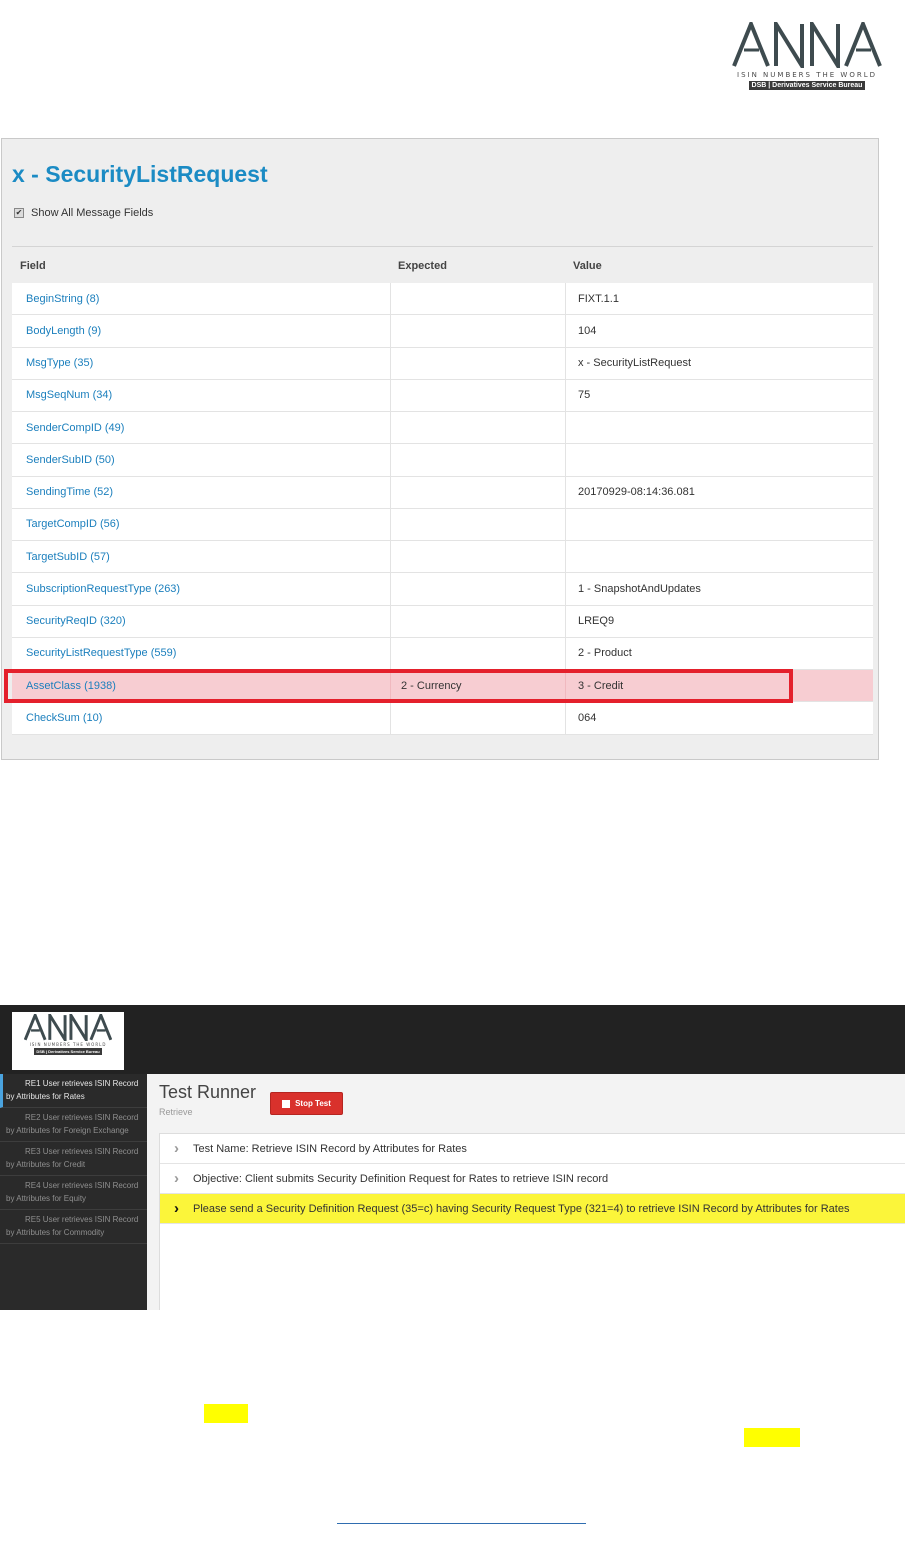 This screenshot has height=1553, width=905. What do you see at coordinates (598, 298) in the screenshot?
I see `value-cell: FIXT.1.1` at bounding box center [598, 298].